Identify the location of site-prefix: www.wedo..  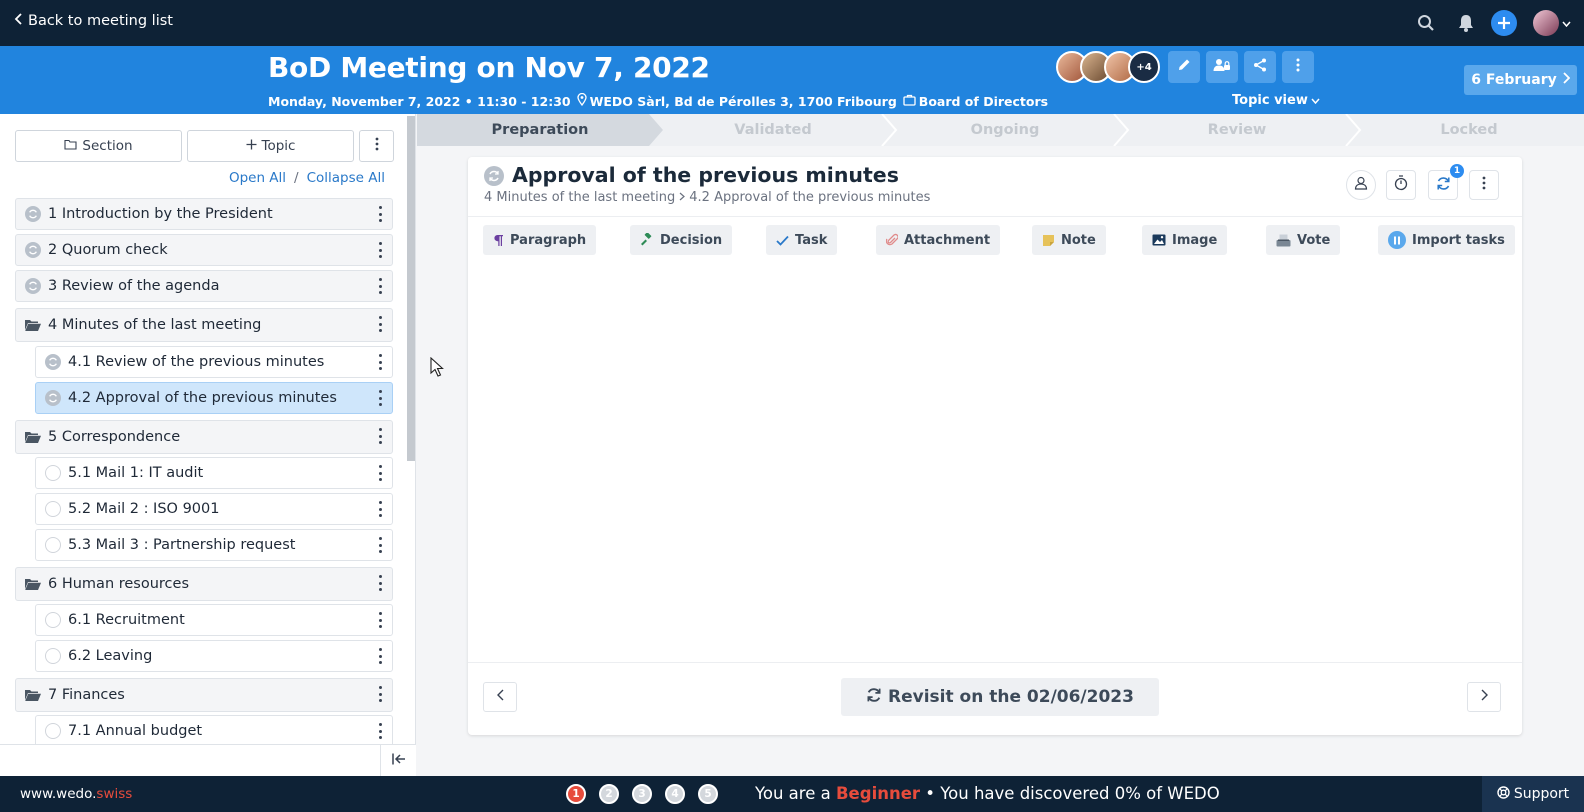
(58, 794).